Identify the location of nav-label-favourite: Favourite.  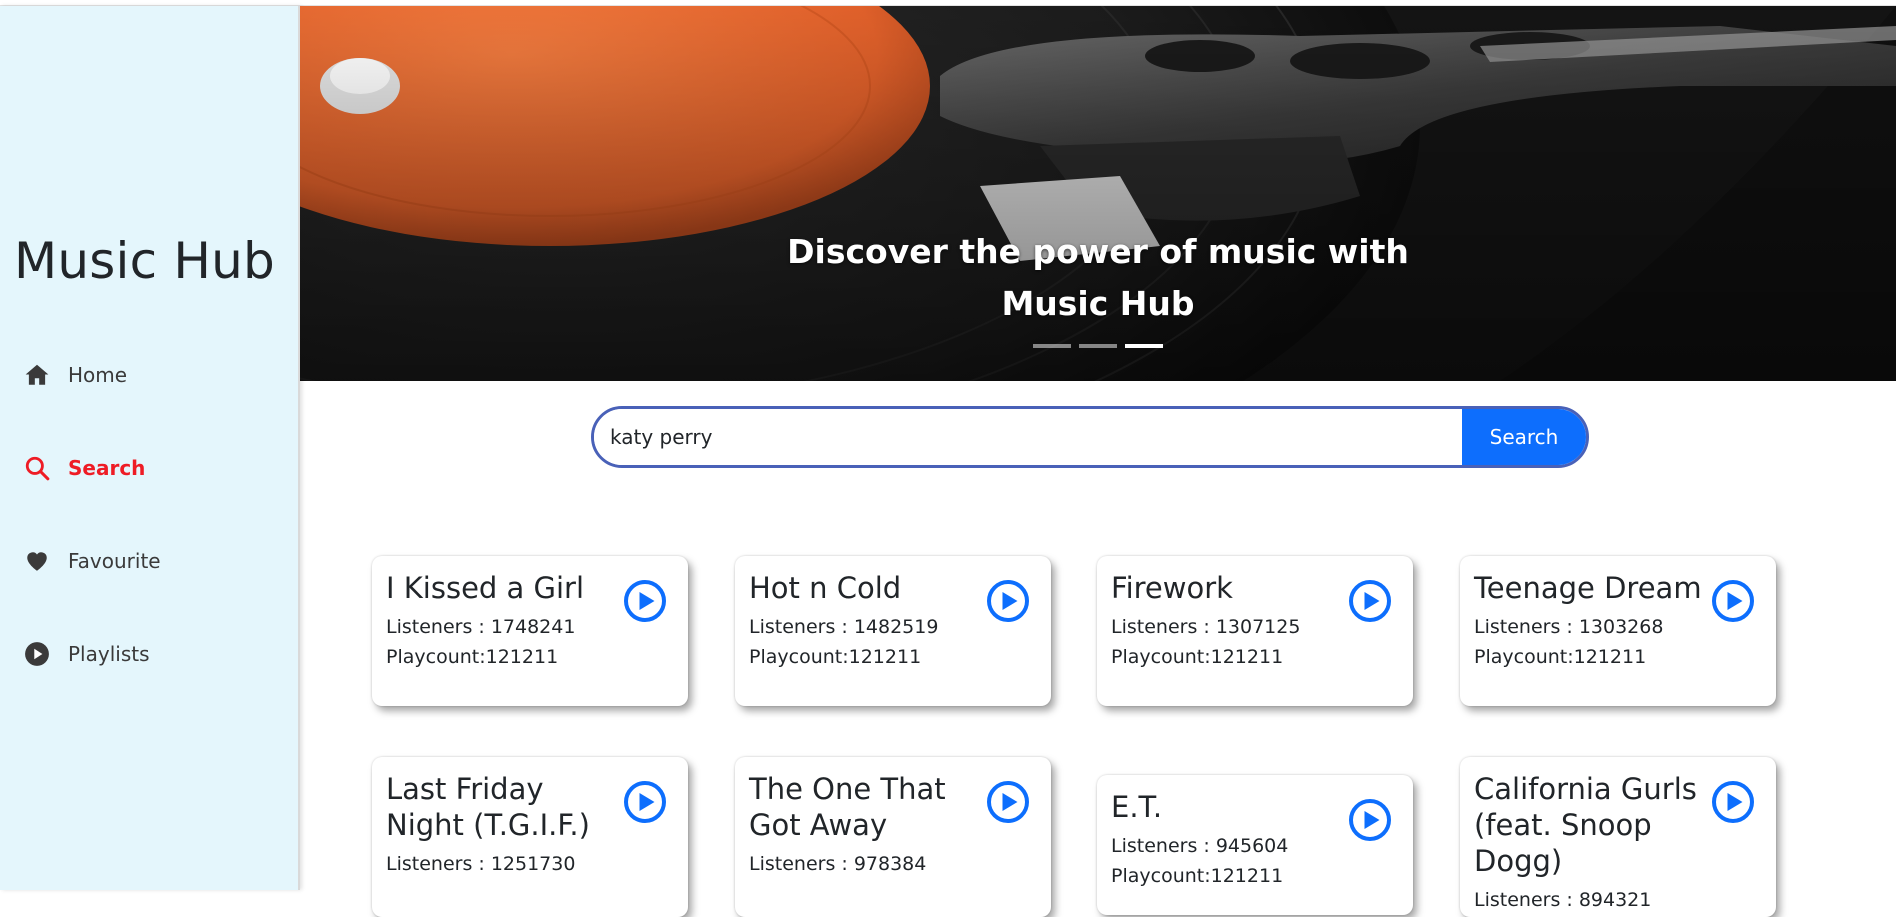
(114, 561).